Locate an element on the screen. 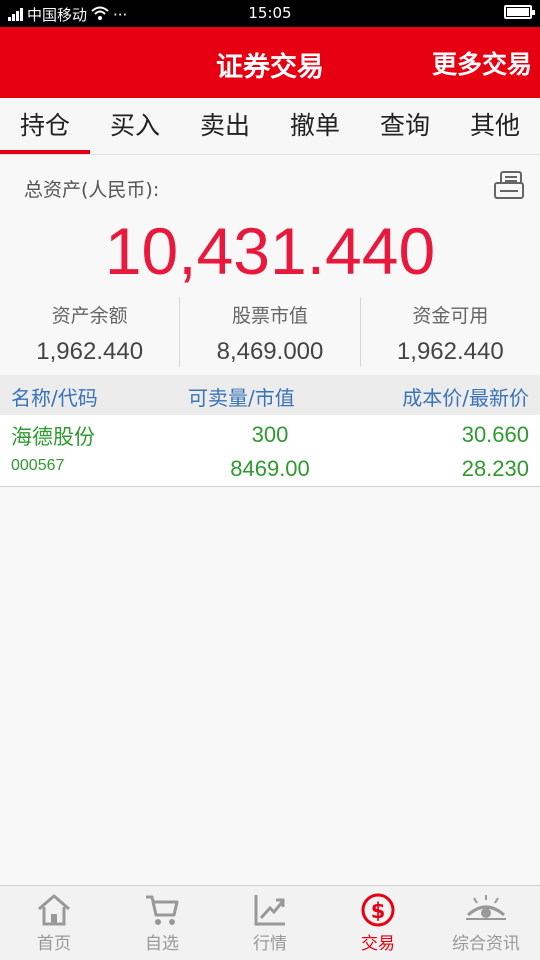  available-funds: 资金可用 1,962.440 is located at coordinates (449, 332).